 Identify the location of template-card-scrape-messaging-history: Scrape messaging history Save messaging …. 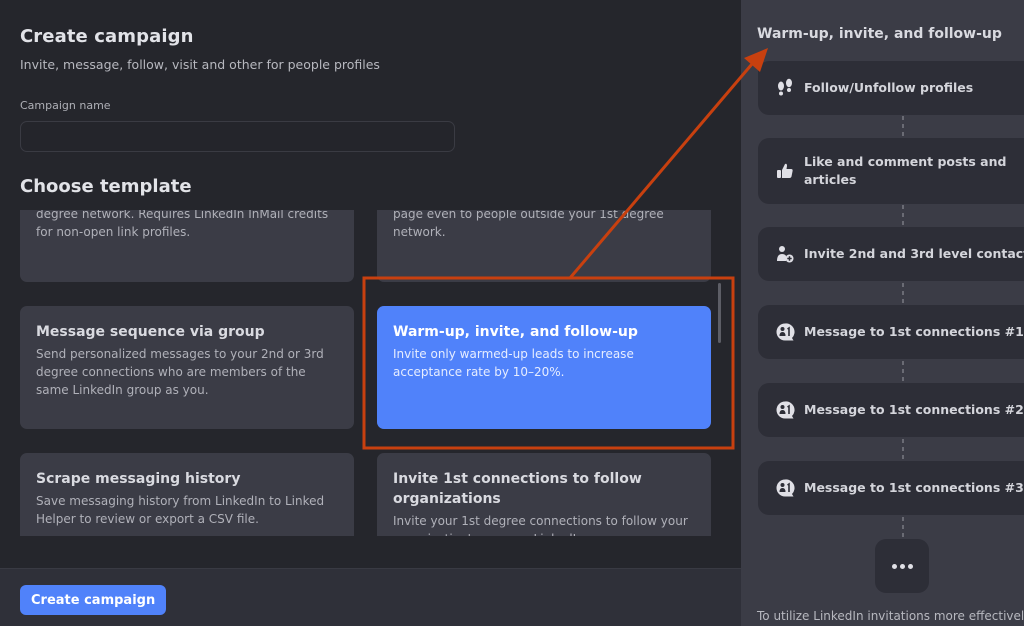
(187, 494).